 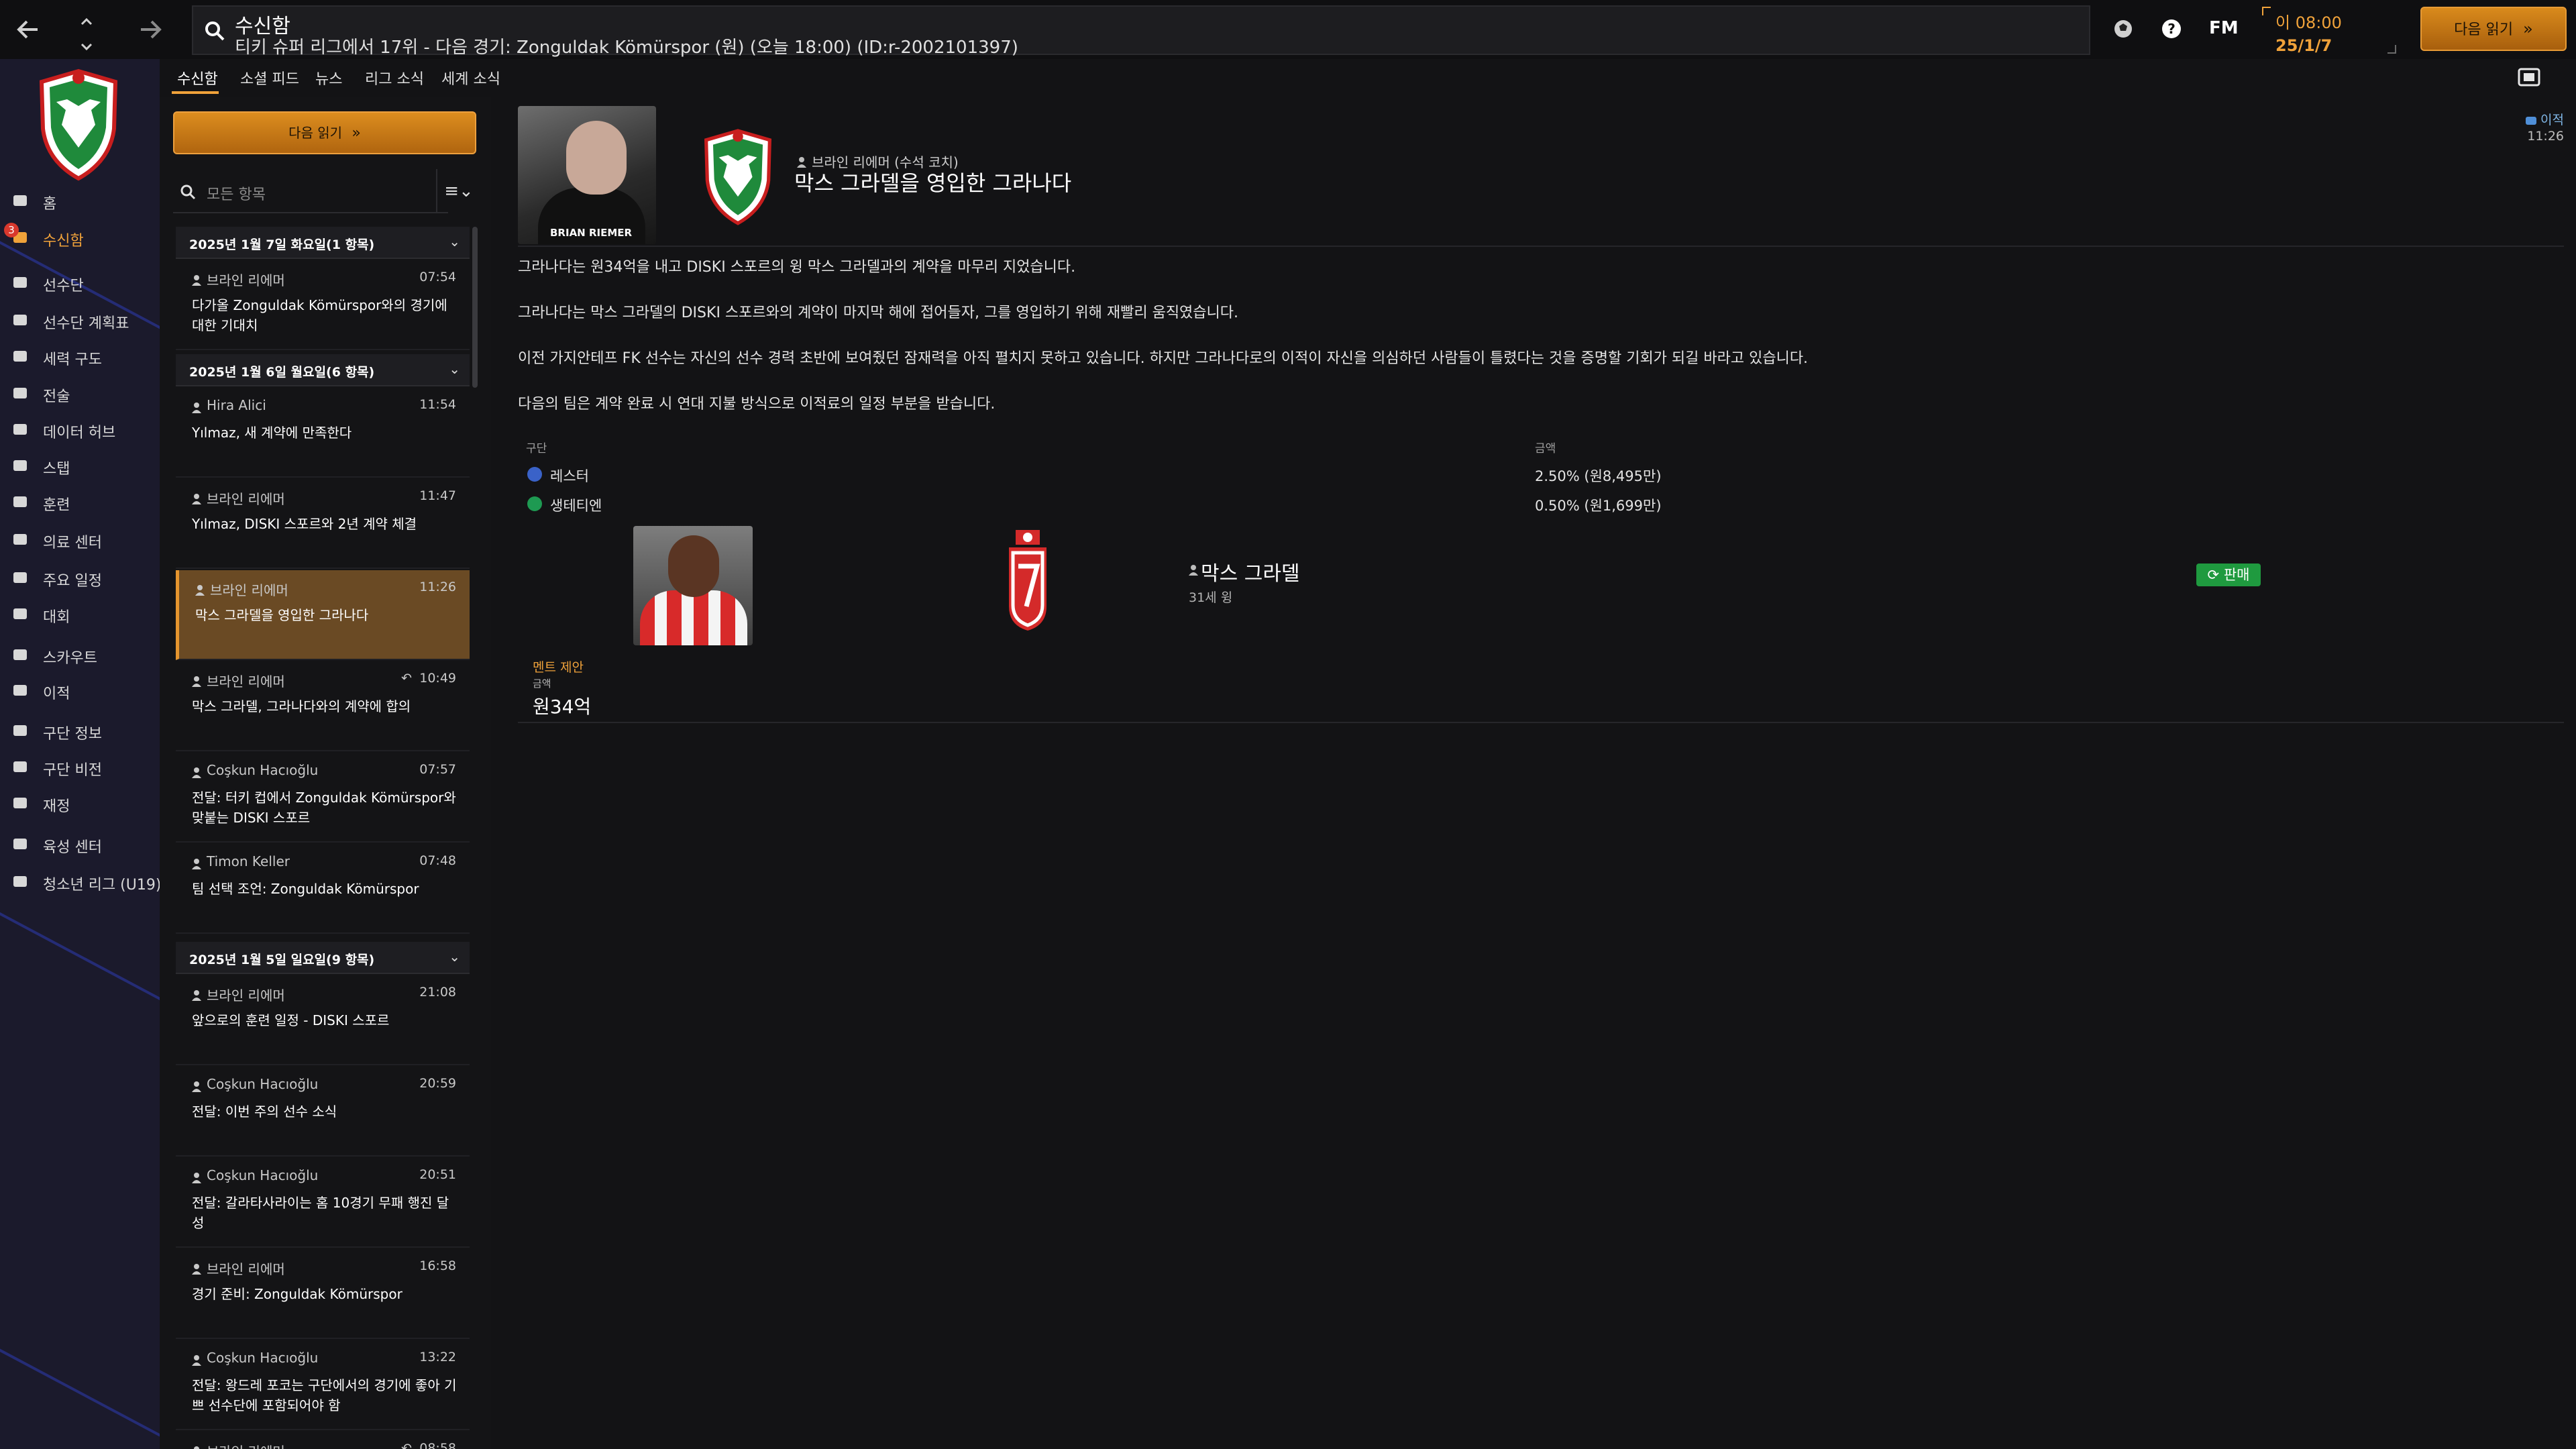 I want to click on sidebar-item-home: 홈, so click(x=80, y=200).